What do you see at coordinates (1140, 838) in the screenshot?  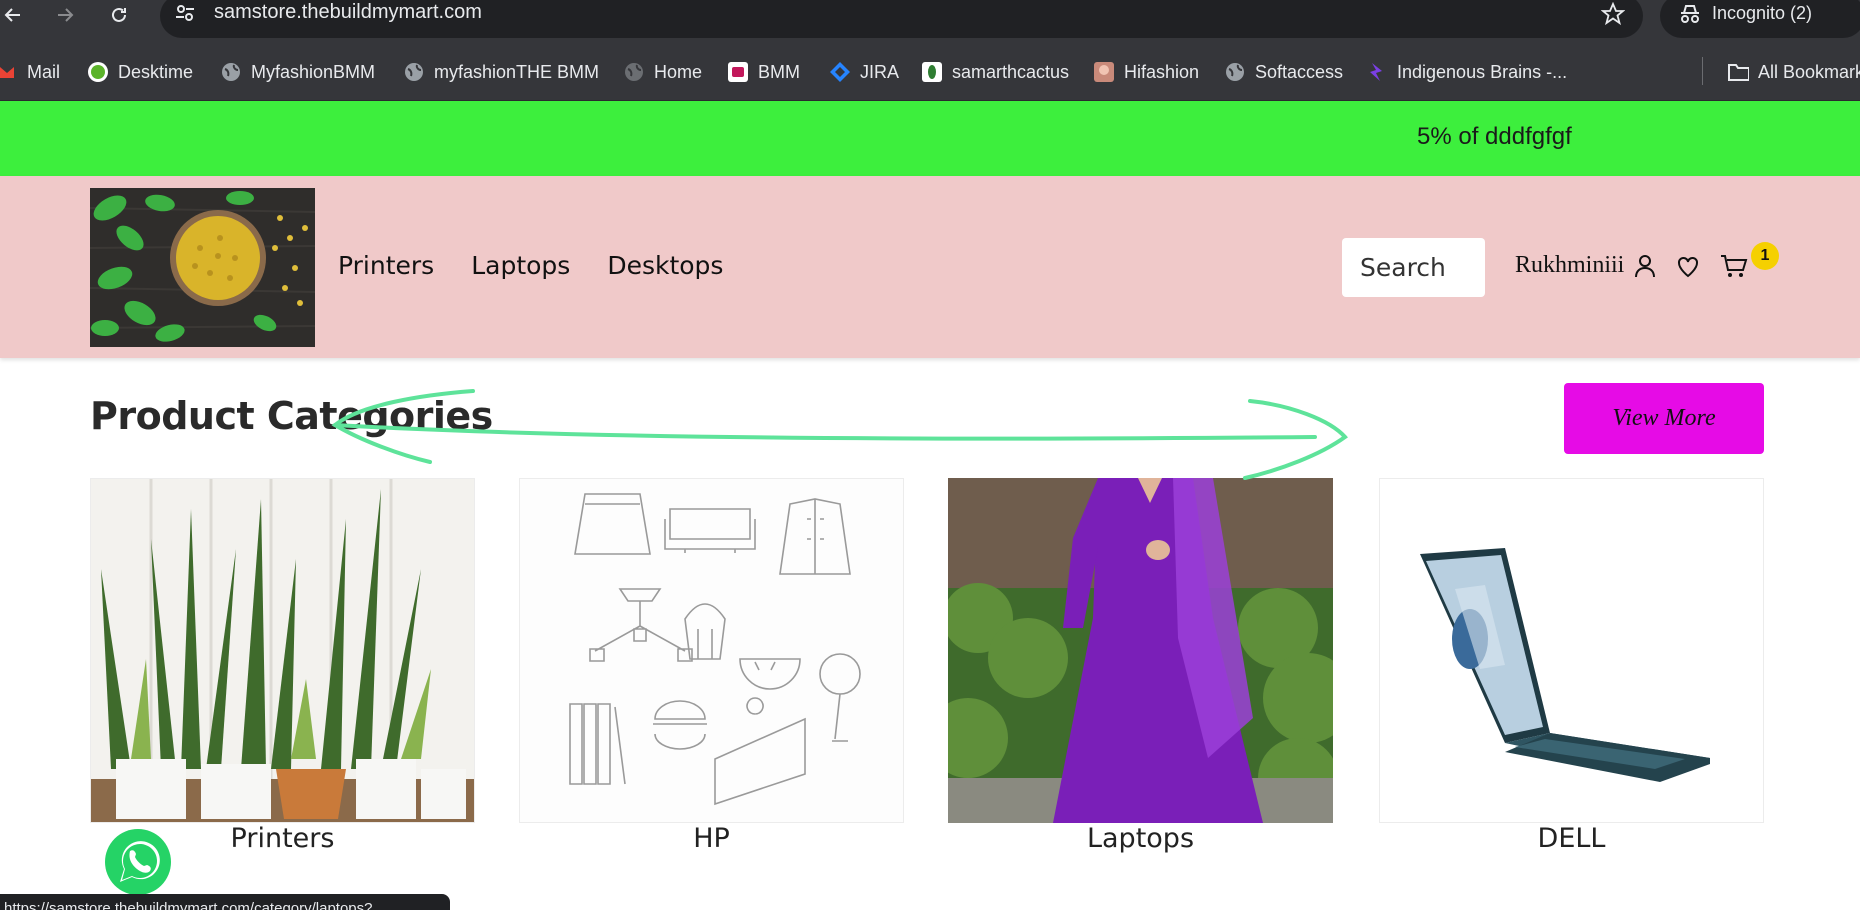 I see `category-label-laptops: Laptops` at bounding box center [1140, 838].